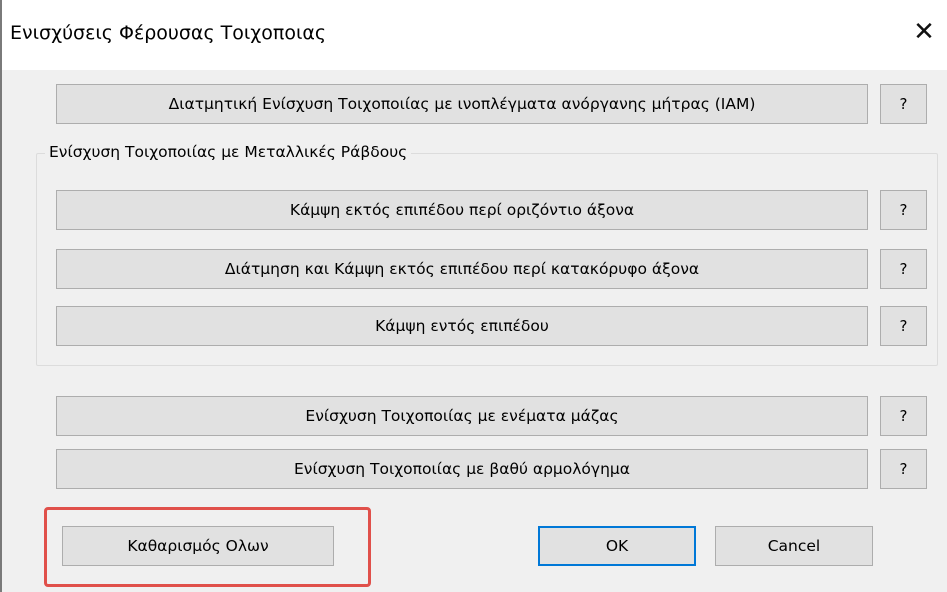 The image size is (947, 592). I want to click on ok-button: OK, so click(617, 546).